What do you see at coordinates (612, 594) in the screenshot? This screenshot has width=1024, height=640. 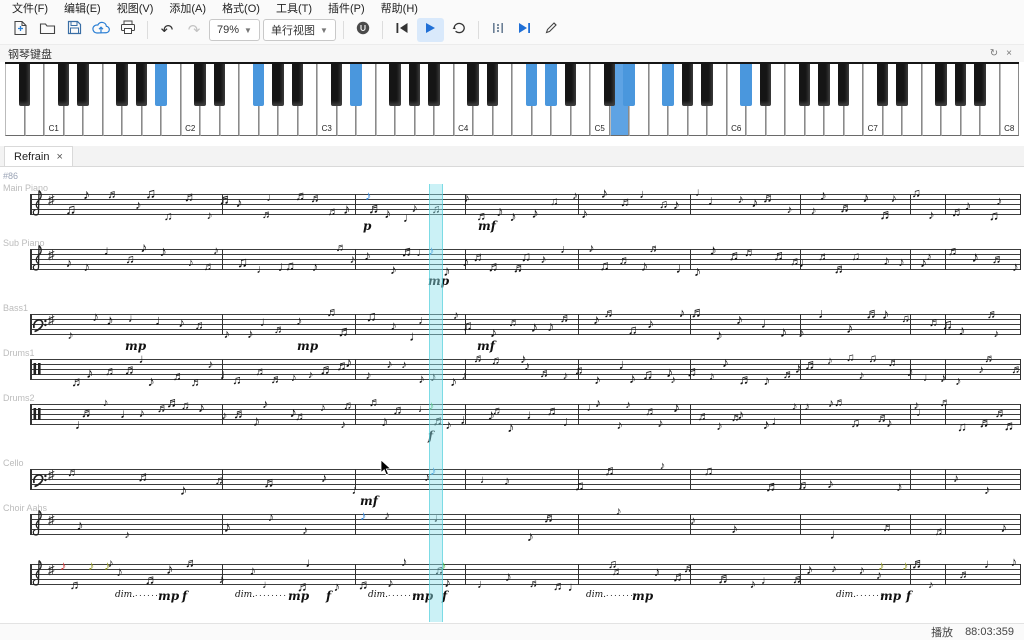 I see `dynamic-marking: dim.` at bounding box center [612, 594].